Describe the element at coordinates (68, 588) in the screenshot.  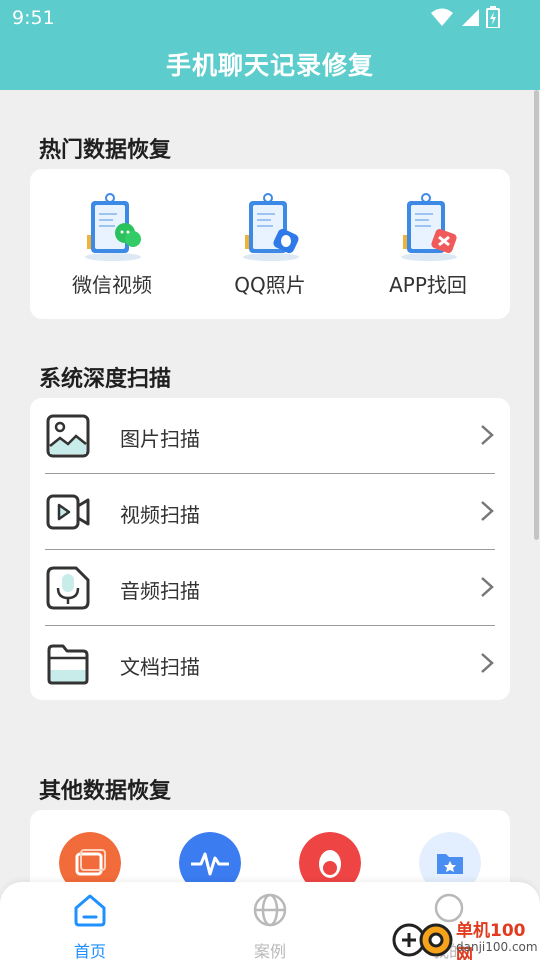
I see `microphone-icon` at that location.